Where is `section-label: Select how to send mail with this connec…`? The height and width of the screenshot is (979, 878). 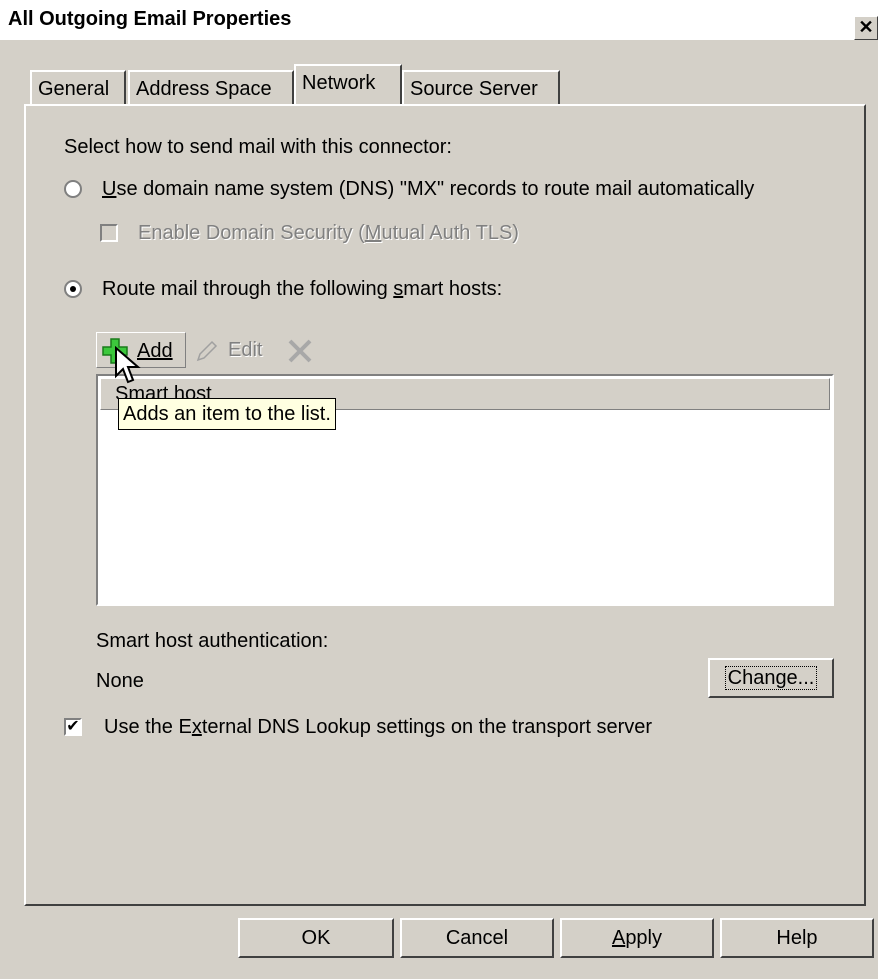
section-label: Select how to send mail with this connec… is located at coordinates (258, 147).